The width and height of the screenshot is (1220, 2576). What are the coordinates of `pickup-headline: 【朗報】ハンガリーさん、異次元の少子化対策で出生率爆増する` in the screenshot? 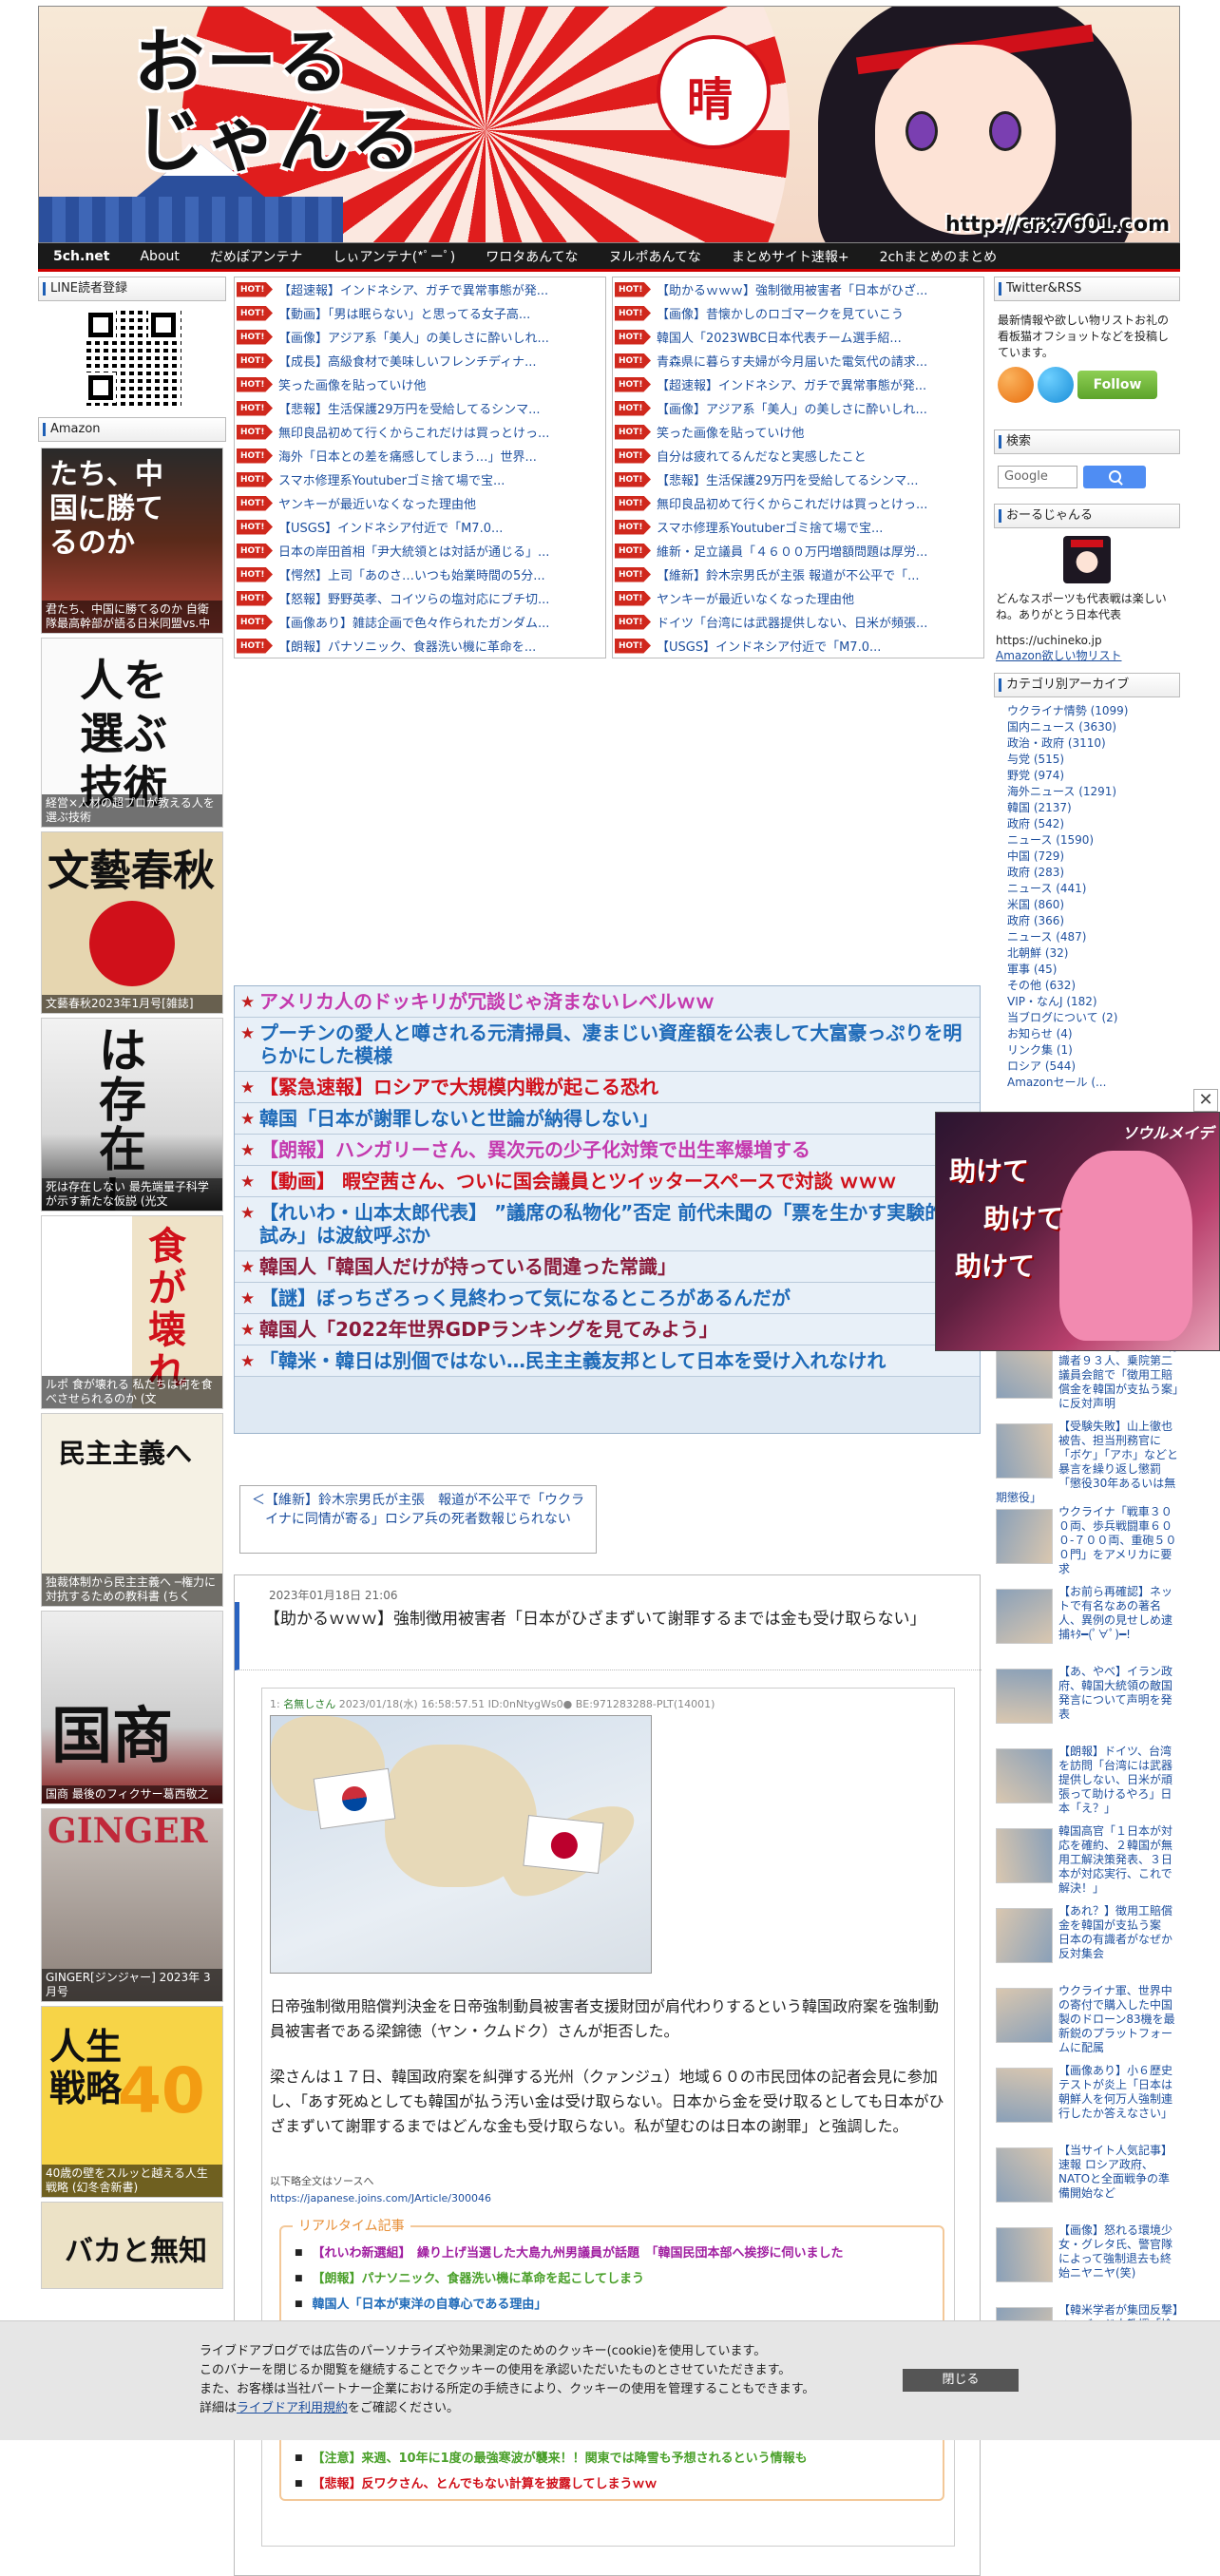 It's located at (607, 1150).